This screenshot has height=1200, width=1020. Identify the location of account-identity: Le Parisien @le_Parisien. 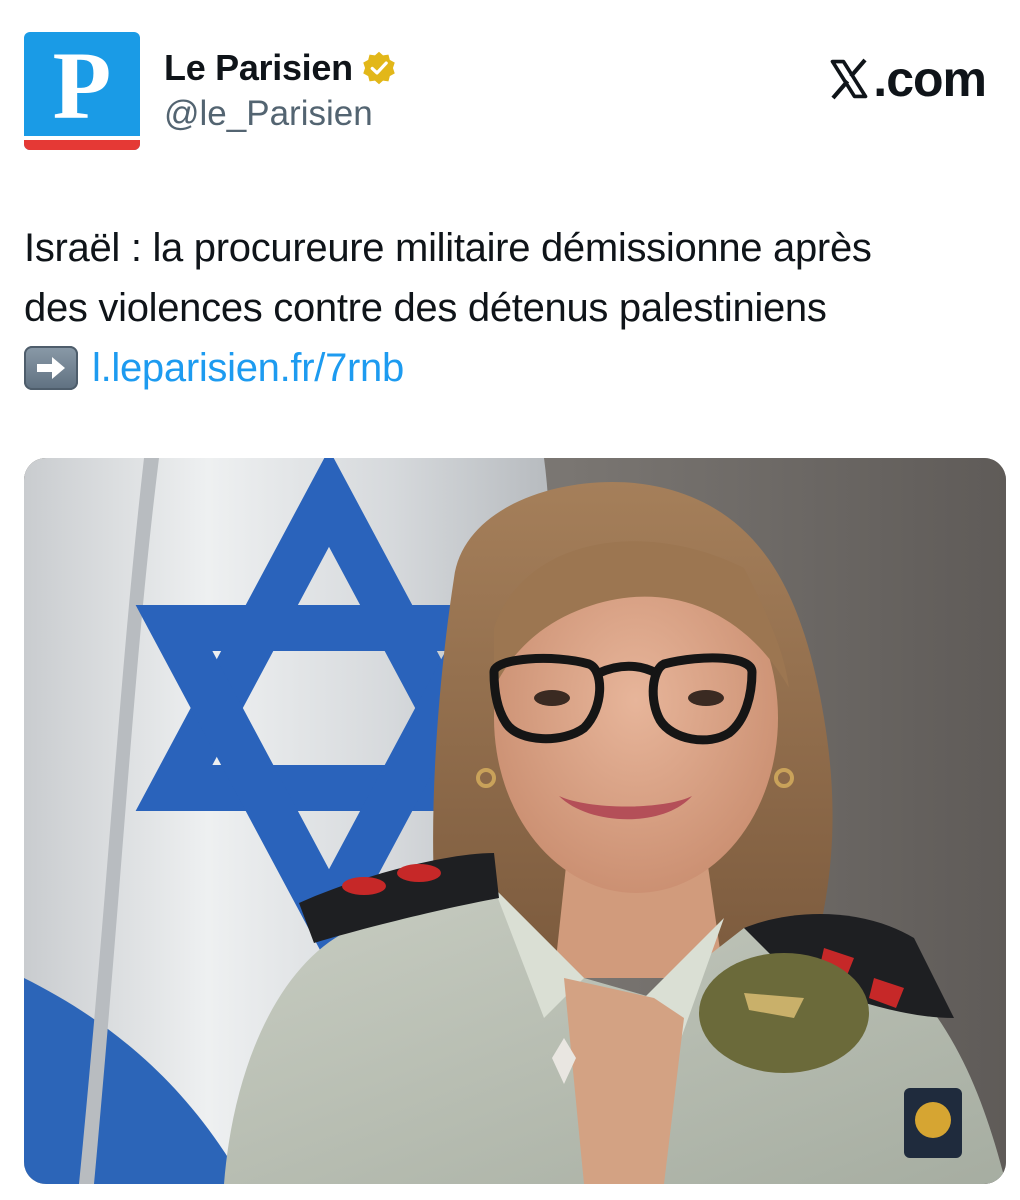
(280, 90).